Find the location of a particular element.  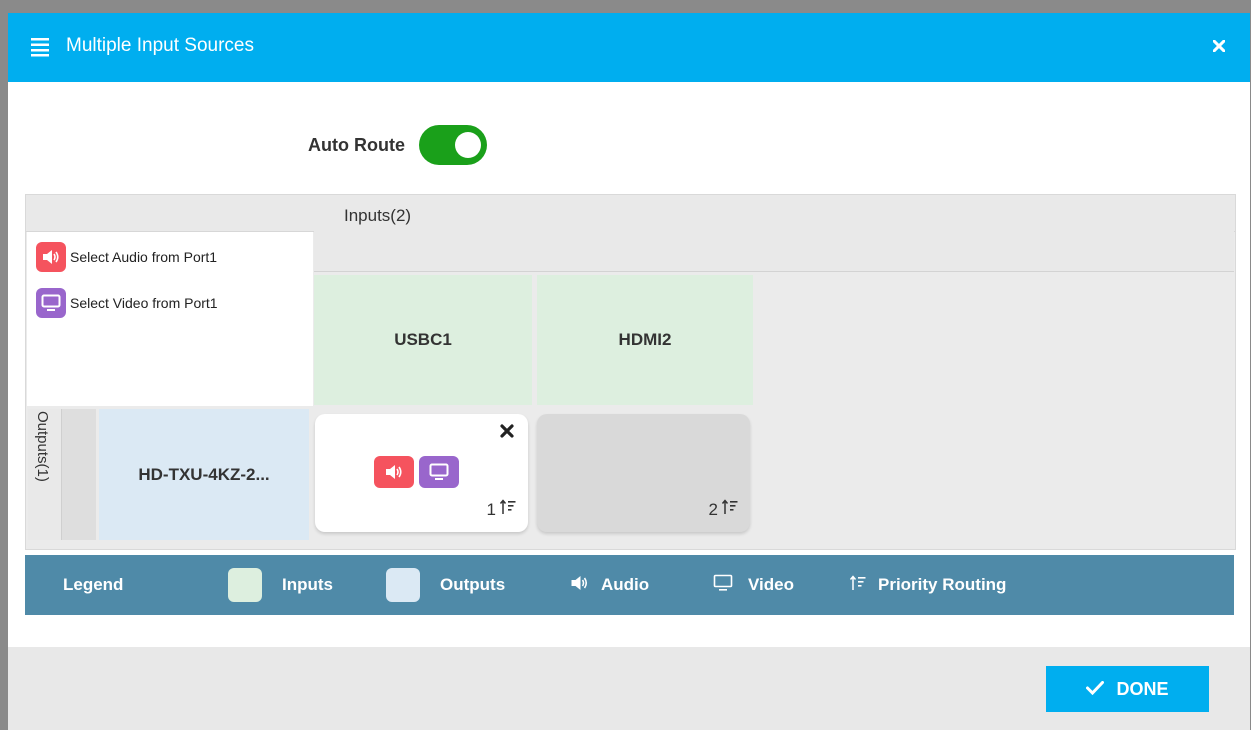

route-cell-usbc1: 1 is located at coordinates (421, 473).